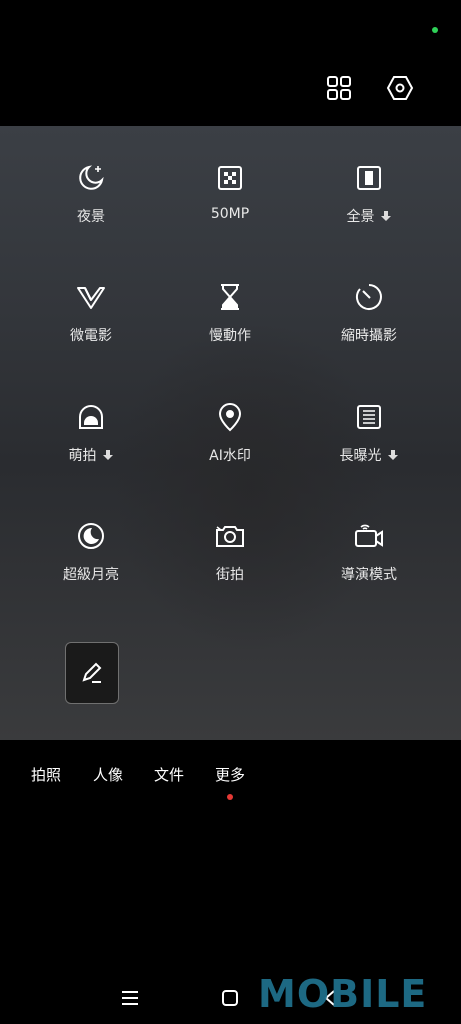 The height and width of the screenshot is (1024, 461). Describe the element at coordinates (230, 774) in the screenshot. I see `tab-more: 更多` at that location.